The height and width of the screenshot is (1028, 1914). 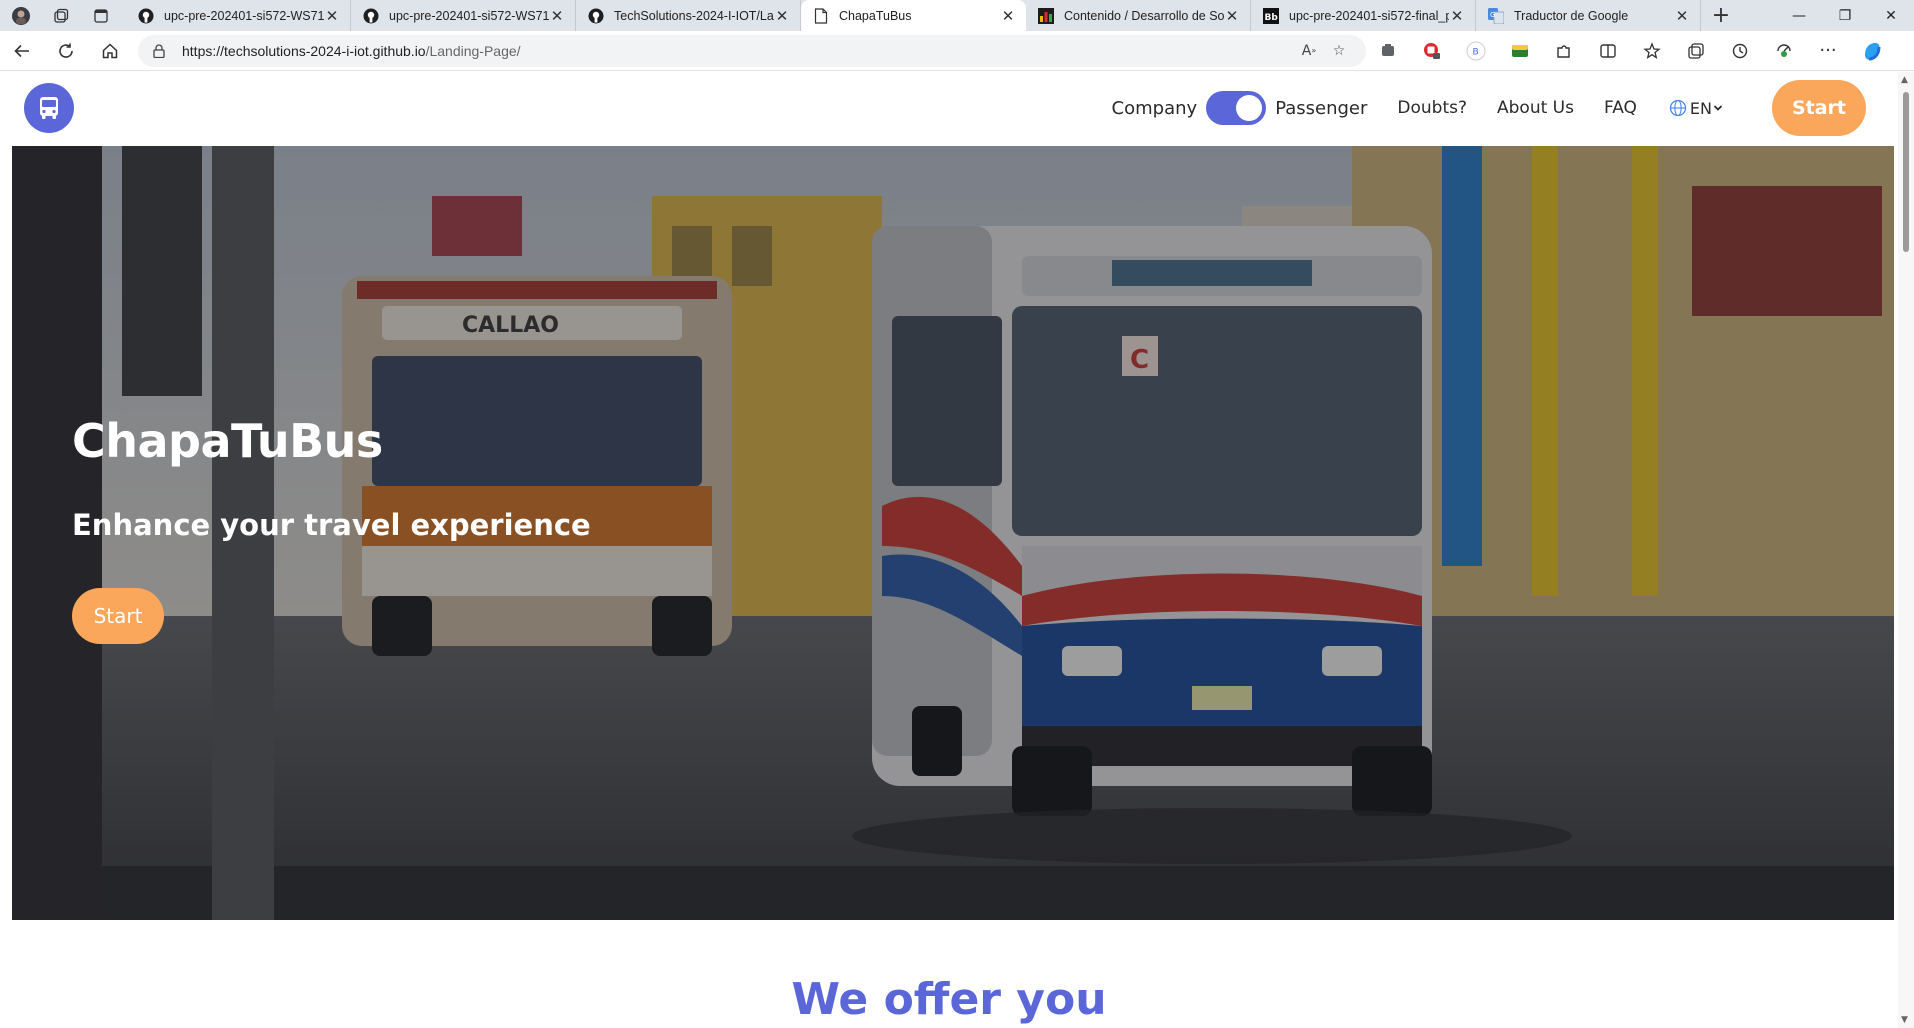 I want to click on page-icon, so click(x=821, y=15).